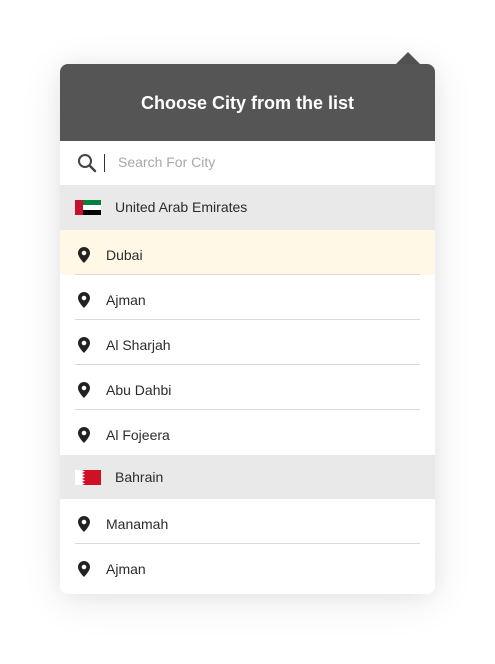  What do you see at coordinates (139, 477) in the screenshot?
I see `country-name: Bahrain` at bounding box center [139, 477].